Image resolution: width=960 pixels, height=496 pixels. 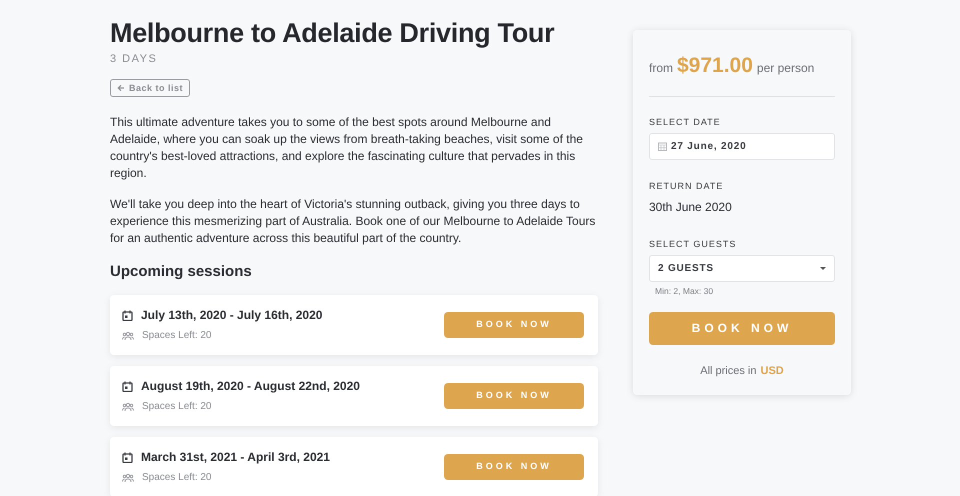 I want to click on field-label: SELECT GUESTS, so click(x=693, y=244).